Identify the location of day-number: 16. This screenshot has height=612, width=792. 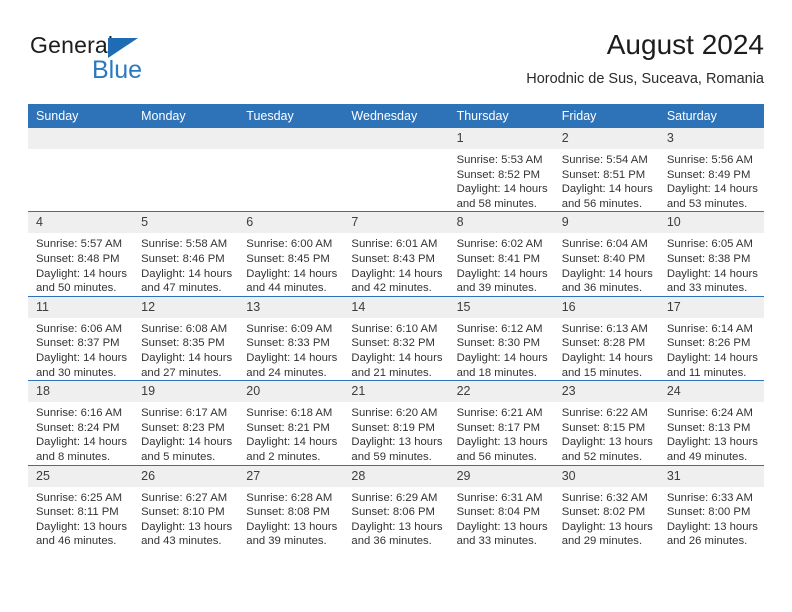
(606, 307).